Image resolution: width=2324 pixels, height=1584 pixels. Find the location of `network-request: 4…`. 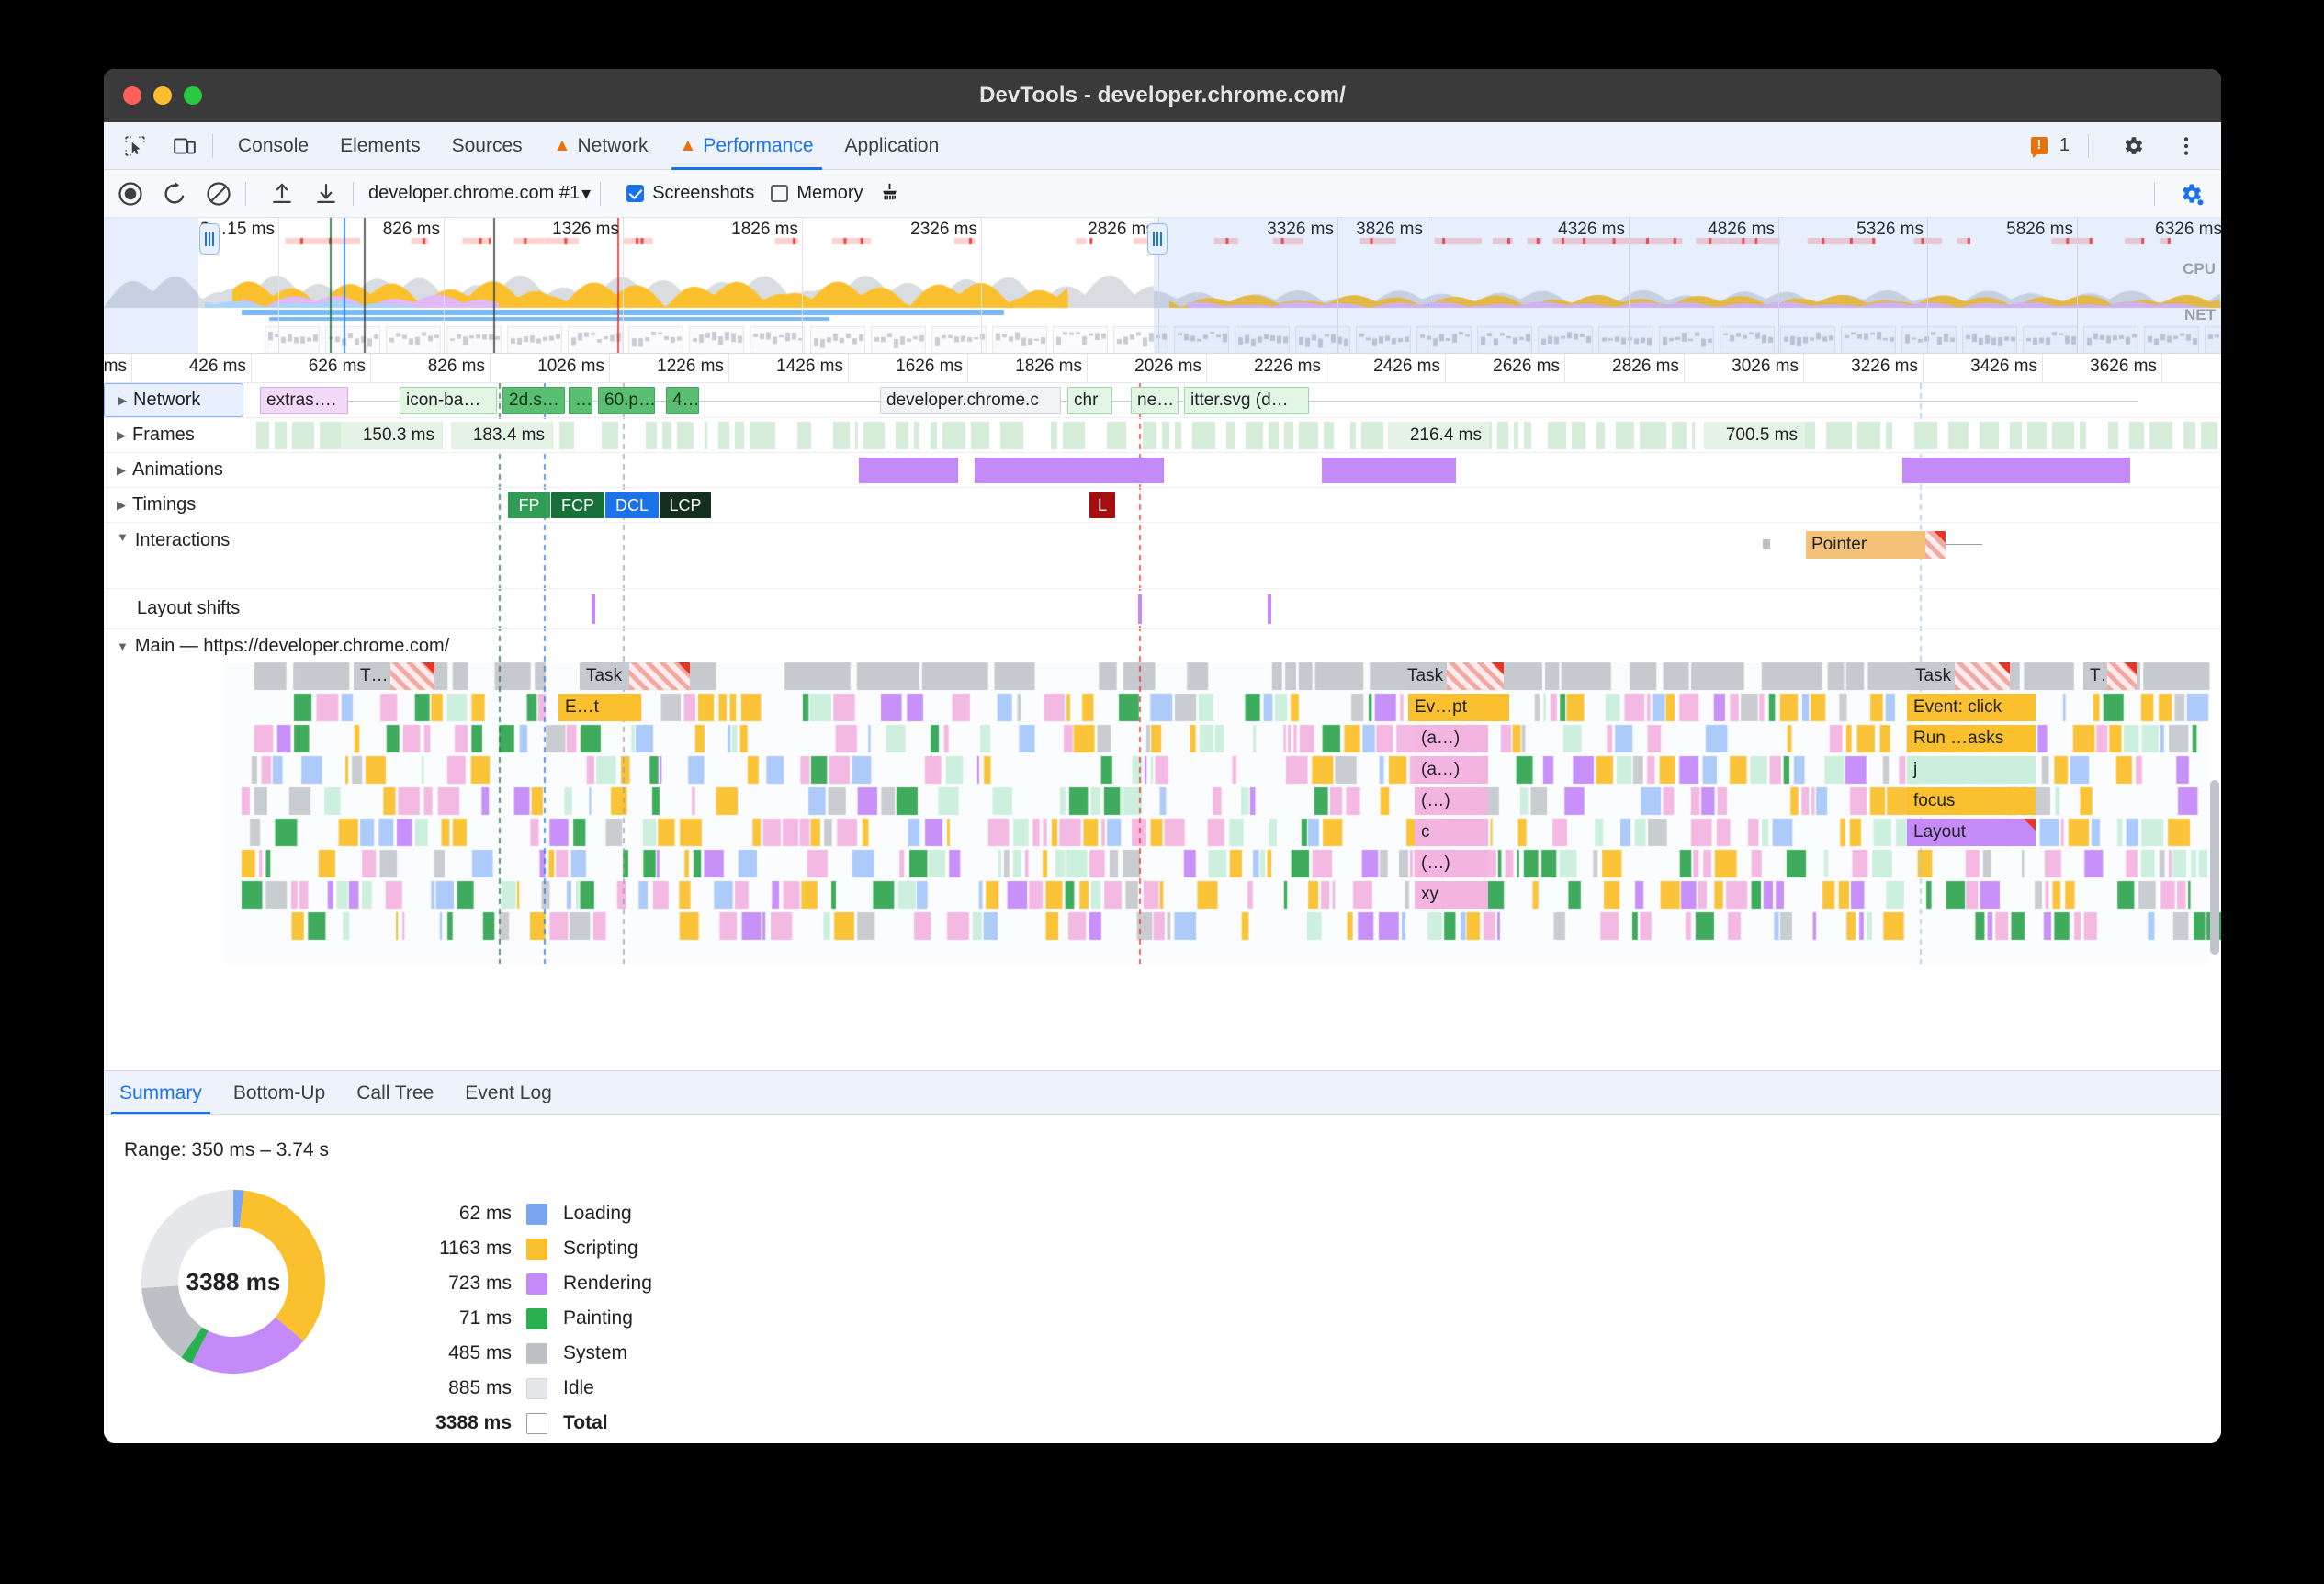

network-request: 4… is located at coordinates (682, 401).